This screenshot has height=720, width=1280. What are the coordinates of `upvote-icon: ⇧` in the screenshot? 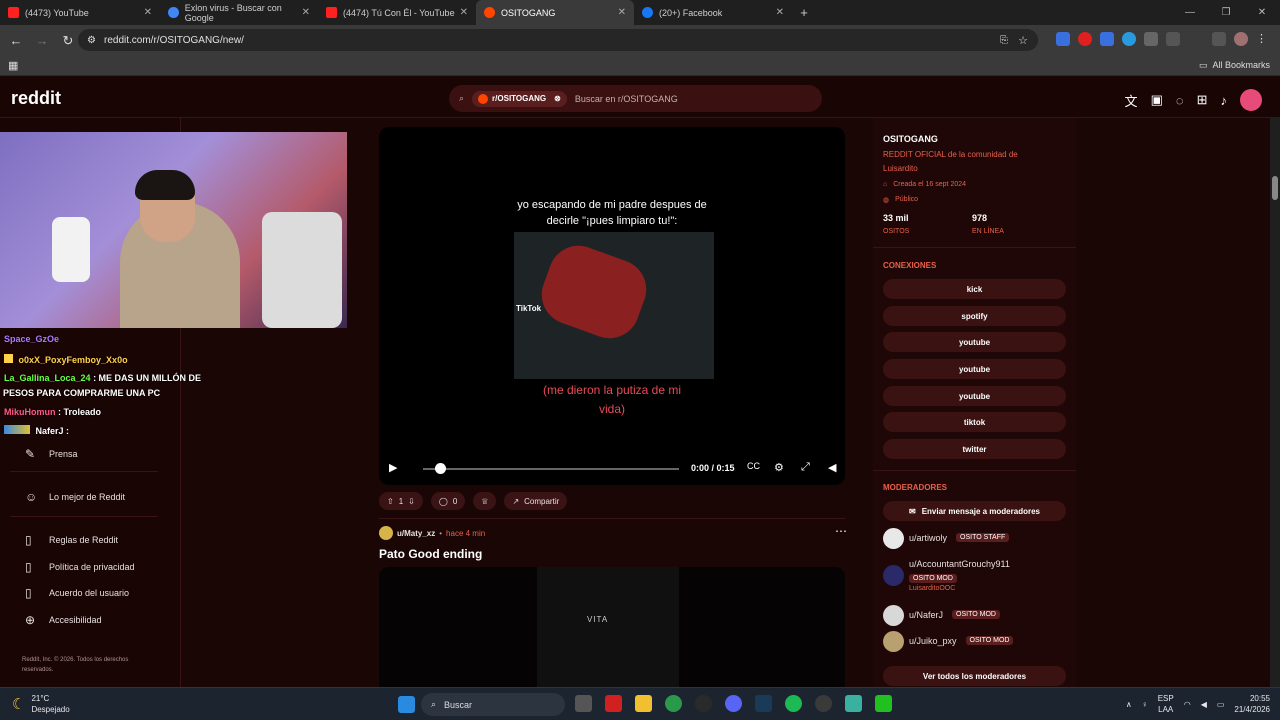 It's located at (390, 501).